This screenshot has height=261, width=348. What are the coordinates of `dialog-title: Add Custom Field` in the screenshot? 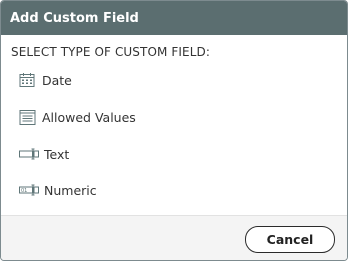 It's located at (174, 18).